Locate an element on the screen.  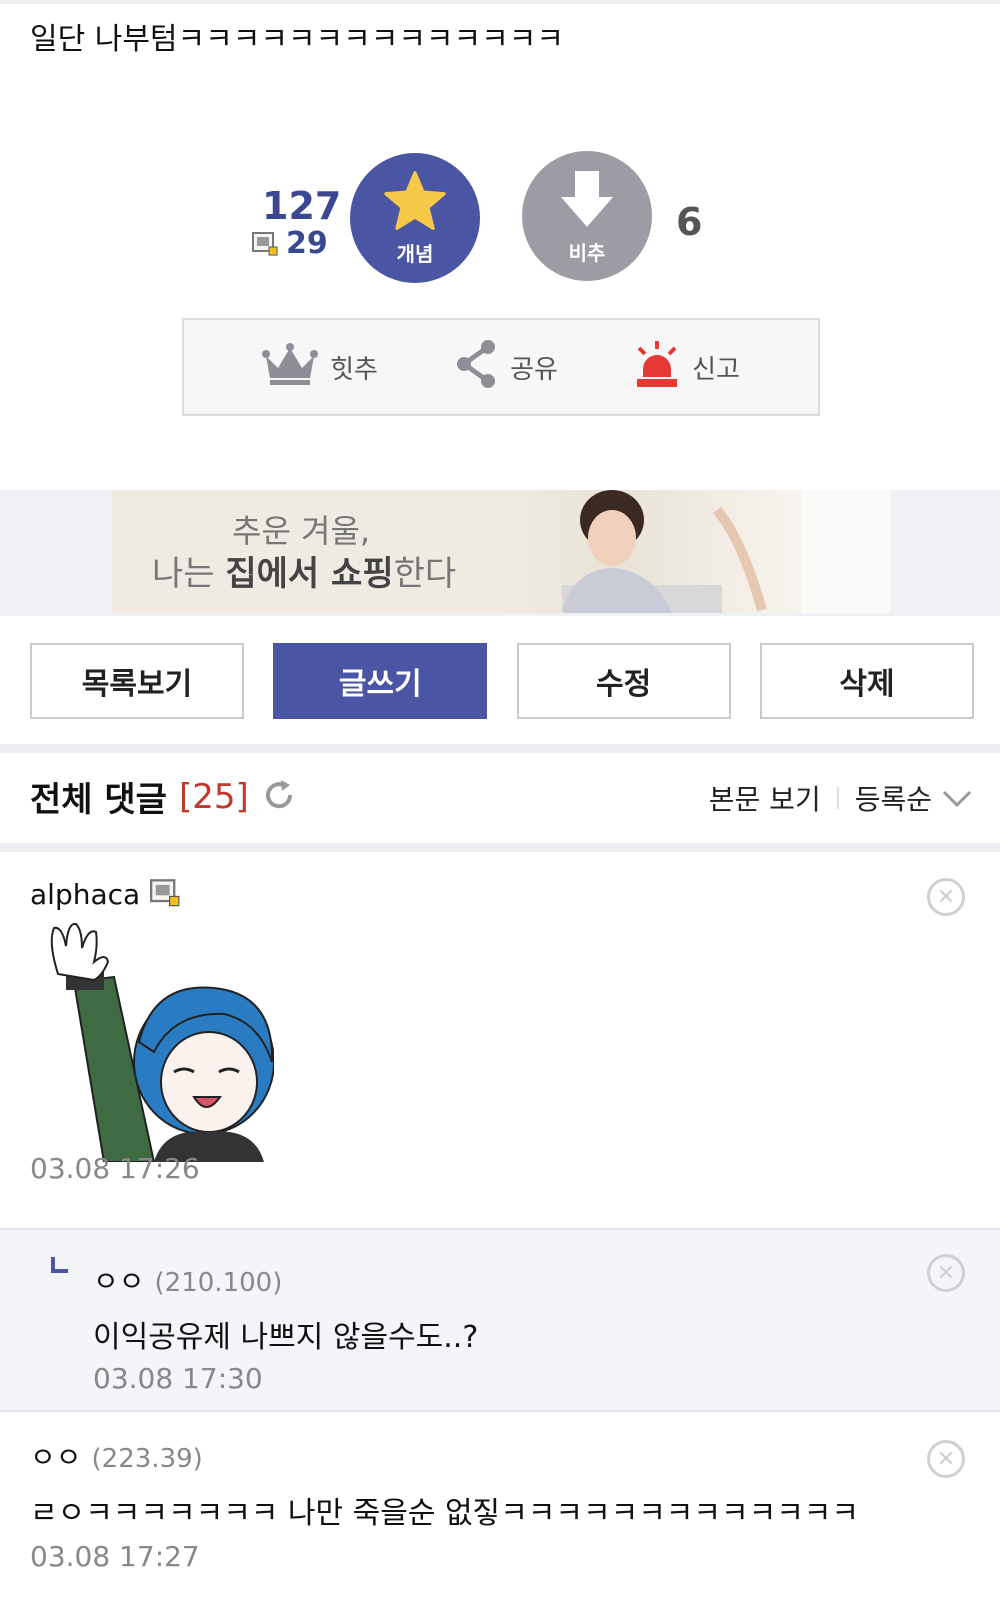
fixed-upvote-count: 29 is located at coordinates (307, 243).